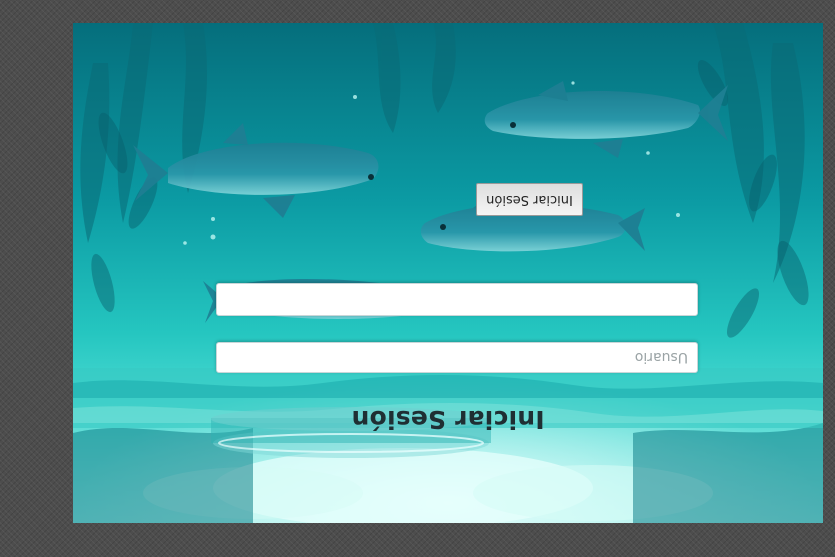 The height and width of the screenshot is (557, 835). I want to click on password-input, so click(457, 299).